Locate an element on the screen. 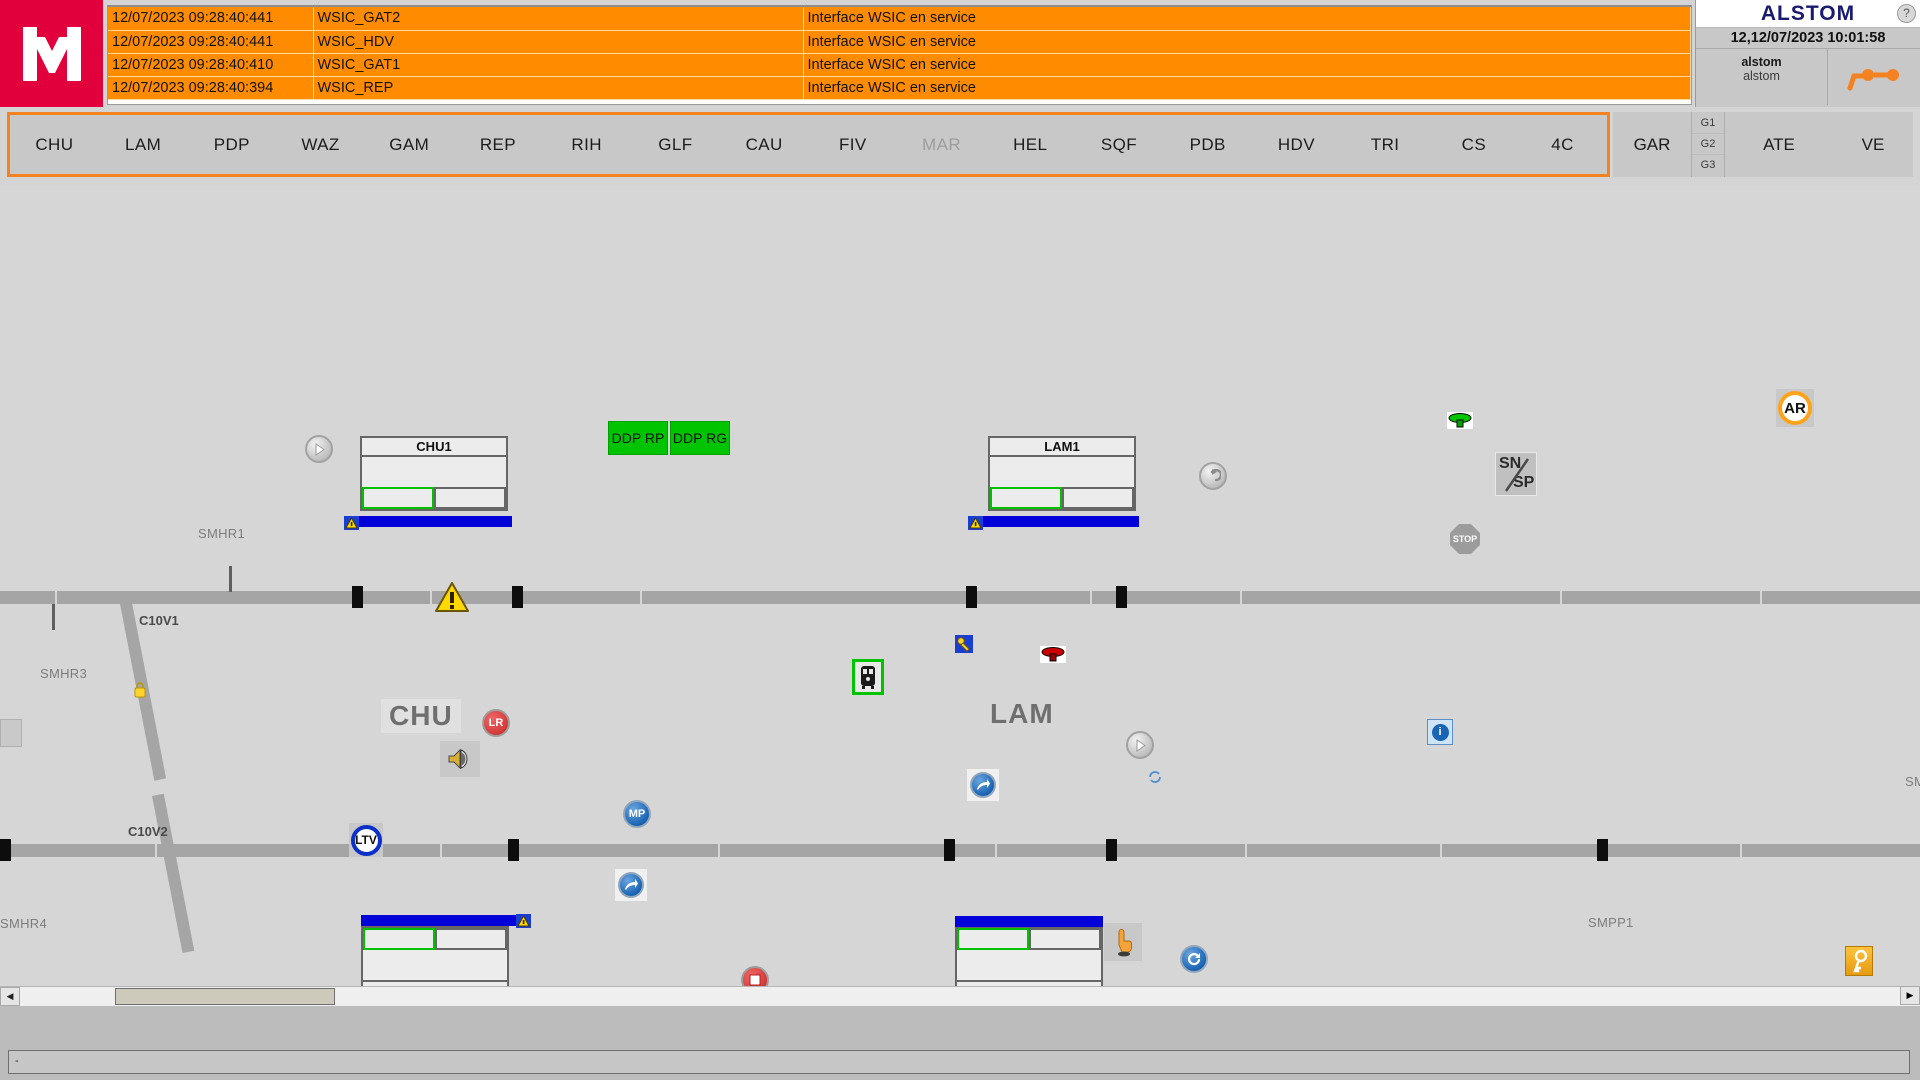  panel-lam2: LAM2 is located at coordinates (1029, 956).